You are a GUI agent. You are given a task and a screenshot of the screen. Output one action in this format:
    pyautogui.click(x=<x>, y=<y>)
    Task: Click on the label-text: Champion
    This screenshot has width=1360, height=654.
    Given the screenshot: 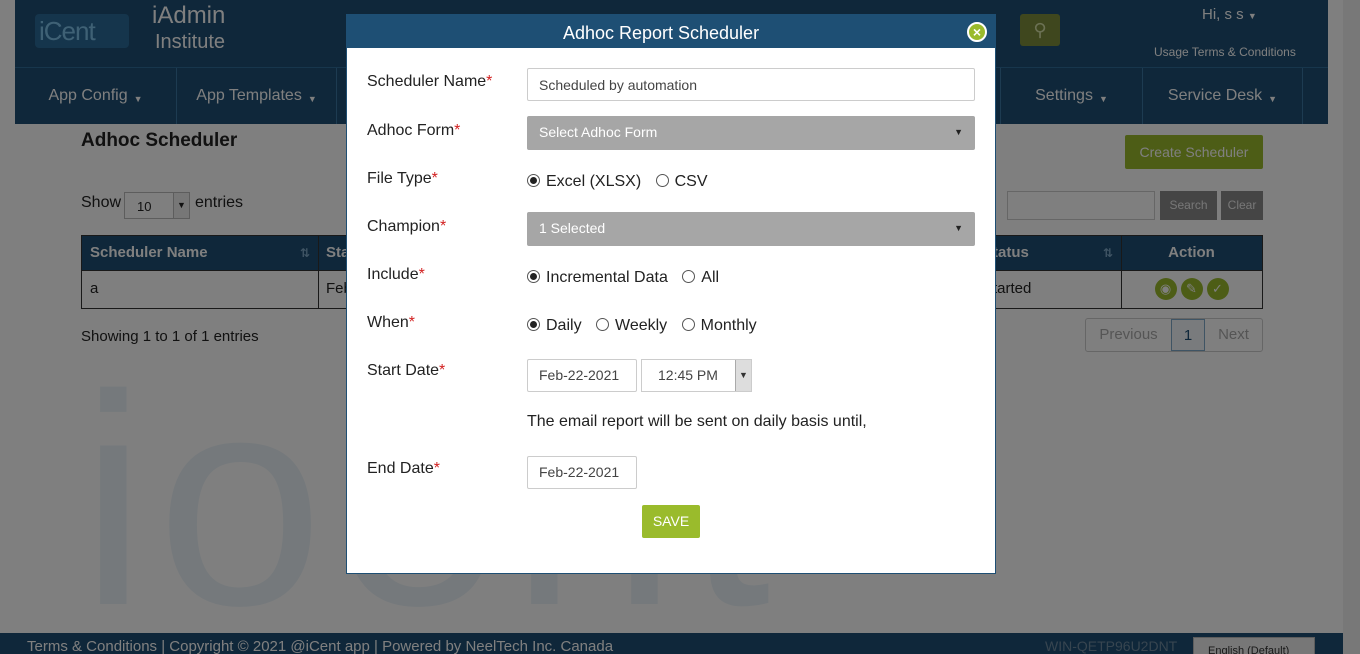 What is the action you would take?
    pyautogui.click(x=403, y=226)
    